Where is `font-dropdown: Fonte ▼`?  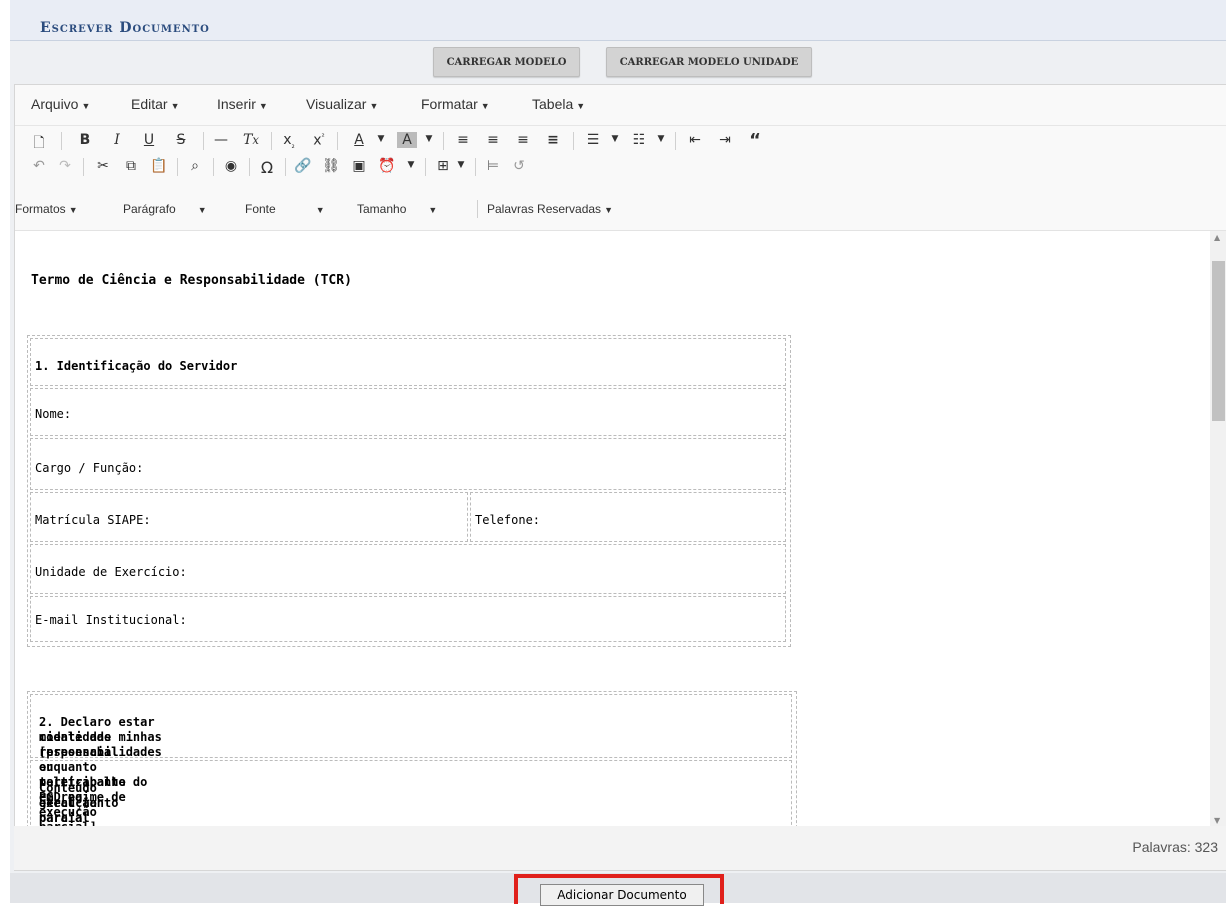
font-dropdown: Fonte ▼ is located at coordinates (285, 209).